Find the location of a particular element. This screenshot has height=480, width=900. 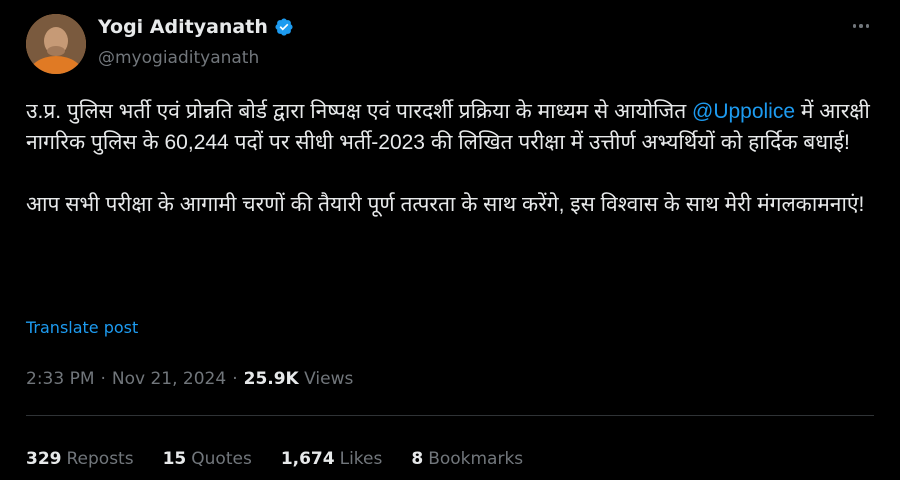

likes-stat: 1,674 Likes is located at coordinates (332, 459).